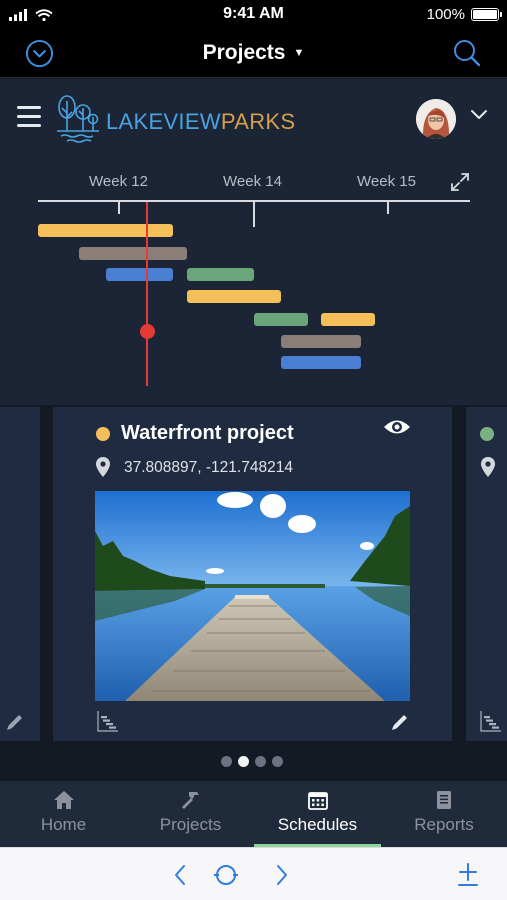  What do you see at coordinates (252, 596) in the screenshot?
I see `project-photo` at bounding box center [252, 596].